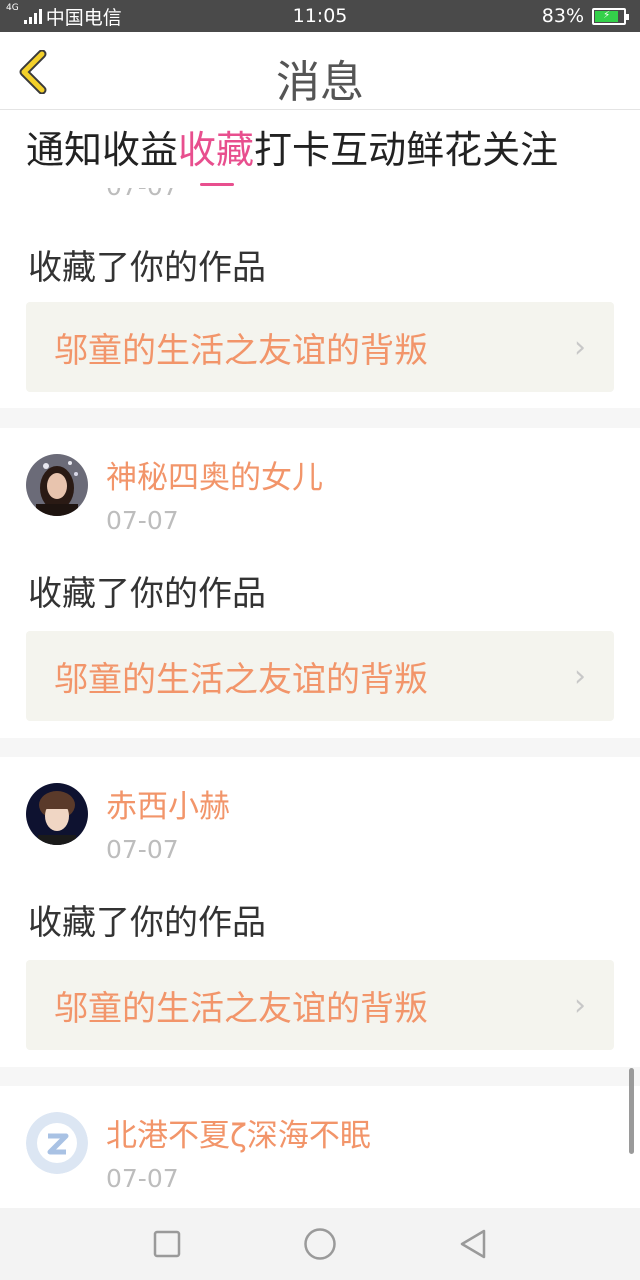 The width and height of the screenshot is (640, 1280). What do you see at coordinates (238, 1136) in the screenshot?
I see `username: 北港不夏ζ深海不眠` at bounding box center [238, 1136].